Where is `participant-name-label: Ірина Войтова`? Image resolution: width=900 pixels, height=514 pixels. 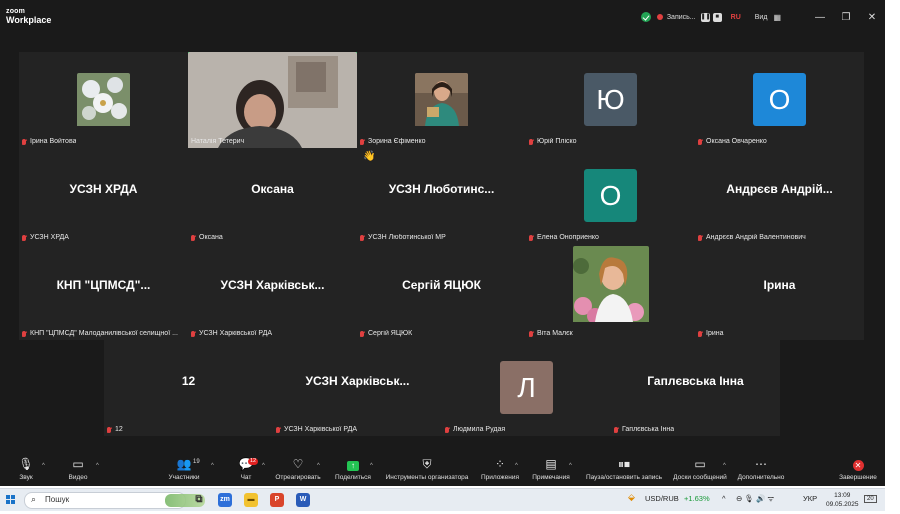 participant-name-label: Ірина Войтова is located at coordinates (49, 141).